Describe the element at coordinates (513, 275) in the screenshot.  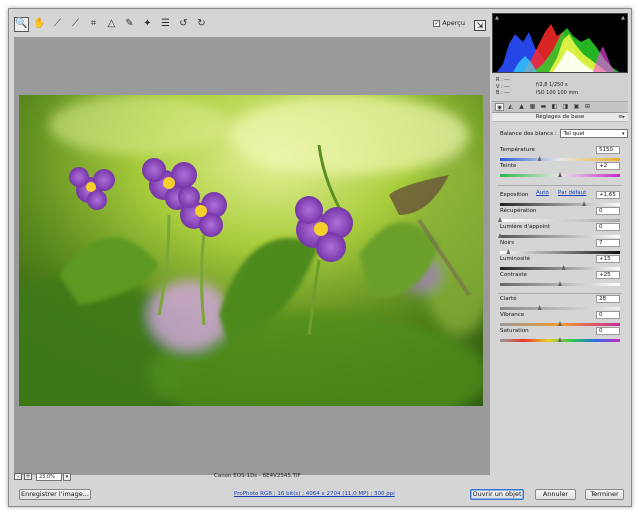
I see `slider-label: Contraste` at that location.